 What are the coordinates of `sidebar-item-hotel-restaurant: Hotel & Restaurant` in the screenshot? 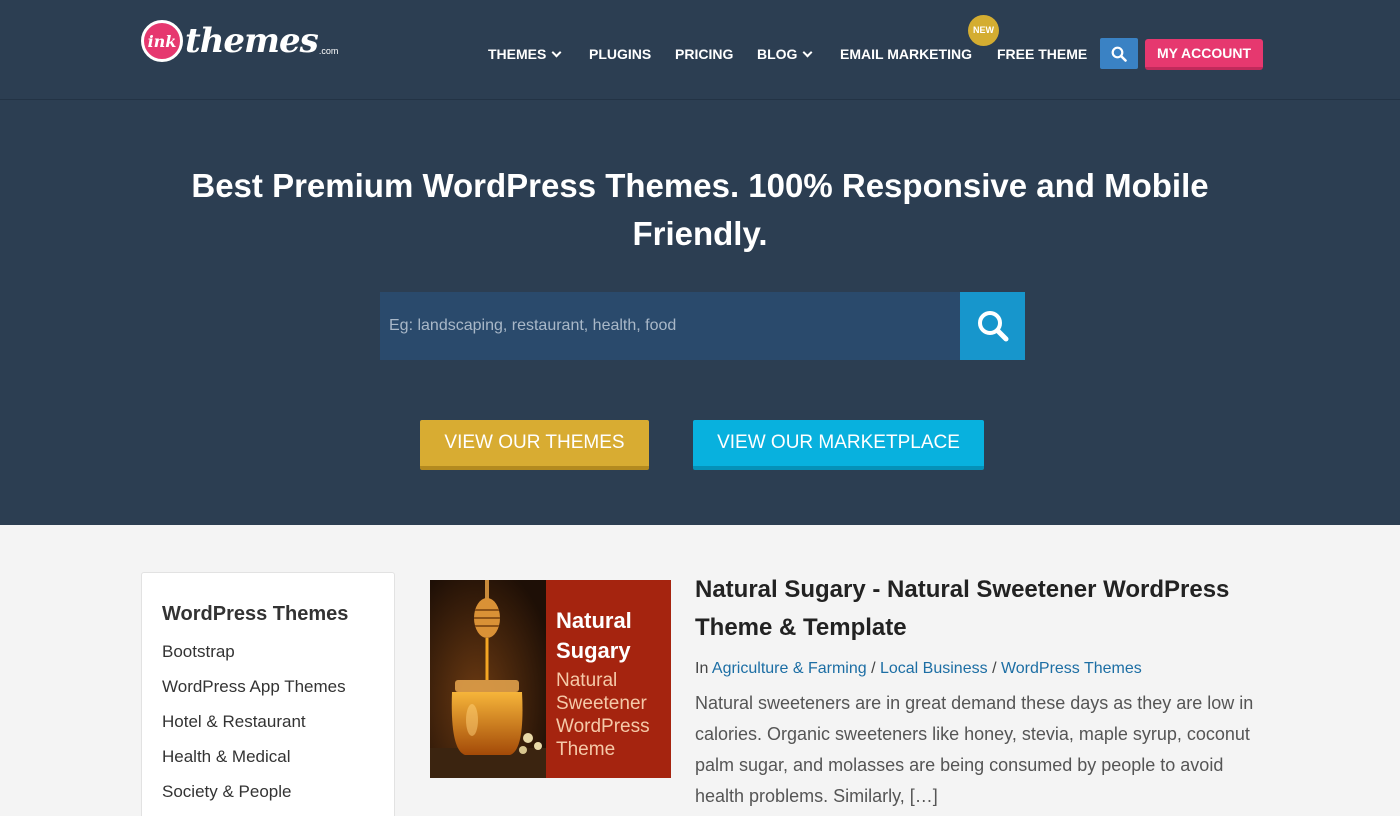 It's located at (254, 728).